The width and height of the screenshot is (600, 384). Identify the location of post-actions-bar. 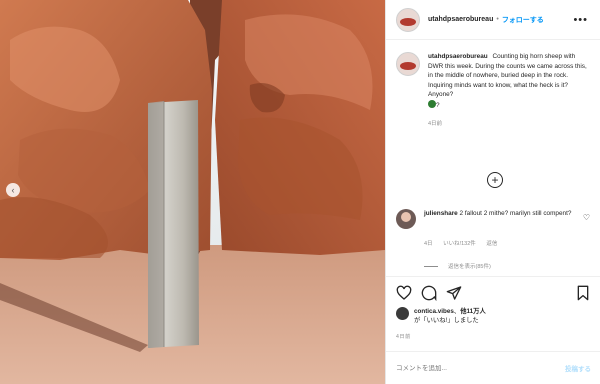
(493, 292).